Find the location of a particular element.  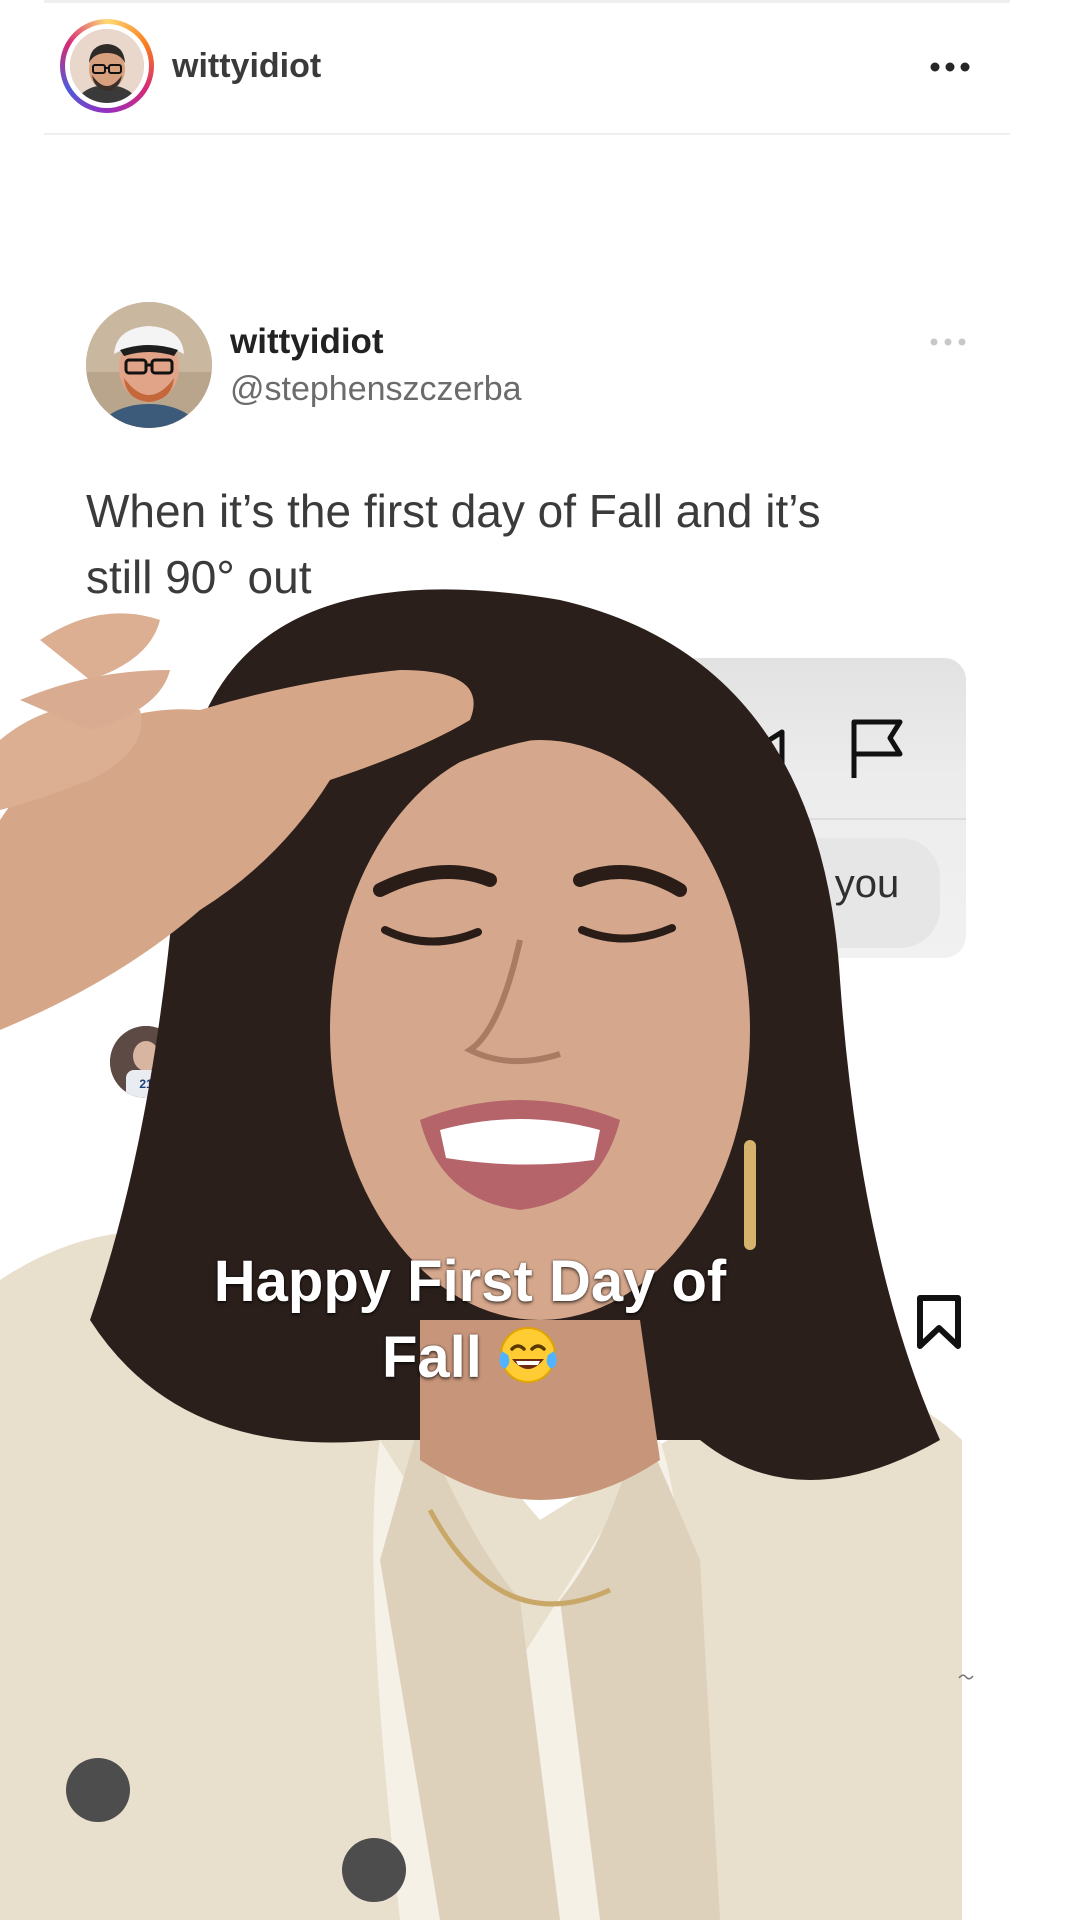

more-options-button is located at coordinates (950, 67).